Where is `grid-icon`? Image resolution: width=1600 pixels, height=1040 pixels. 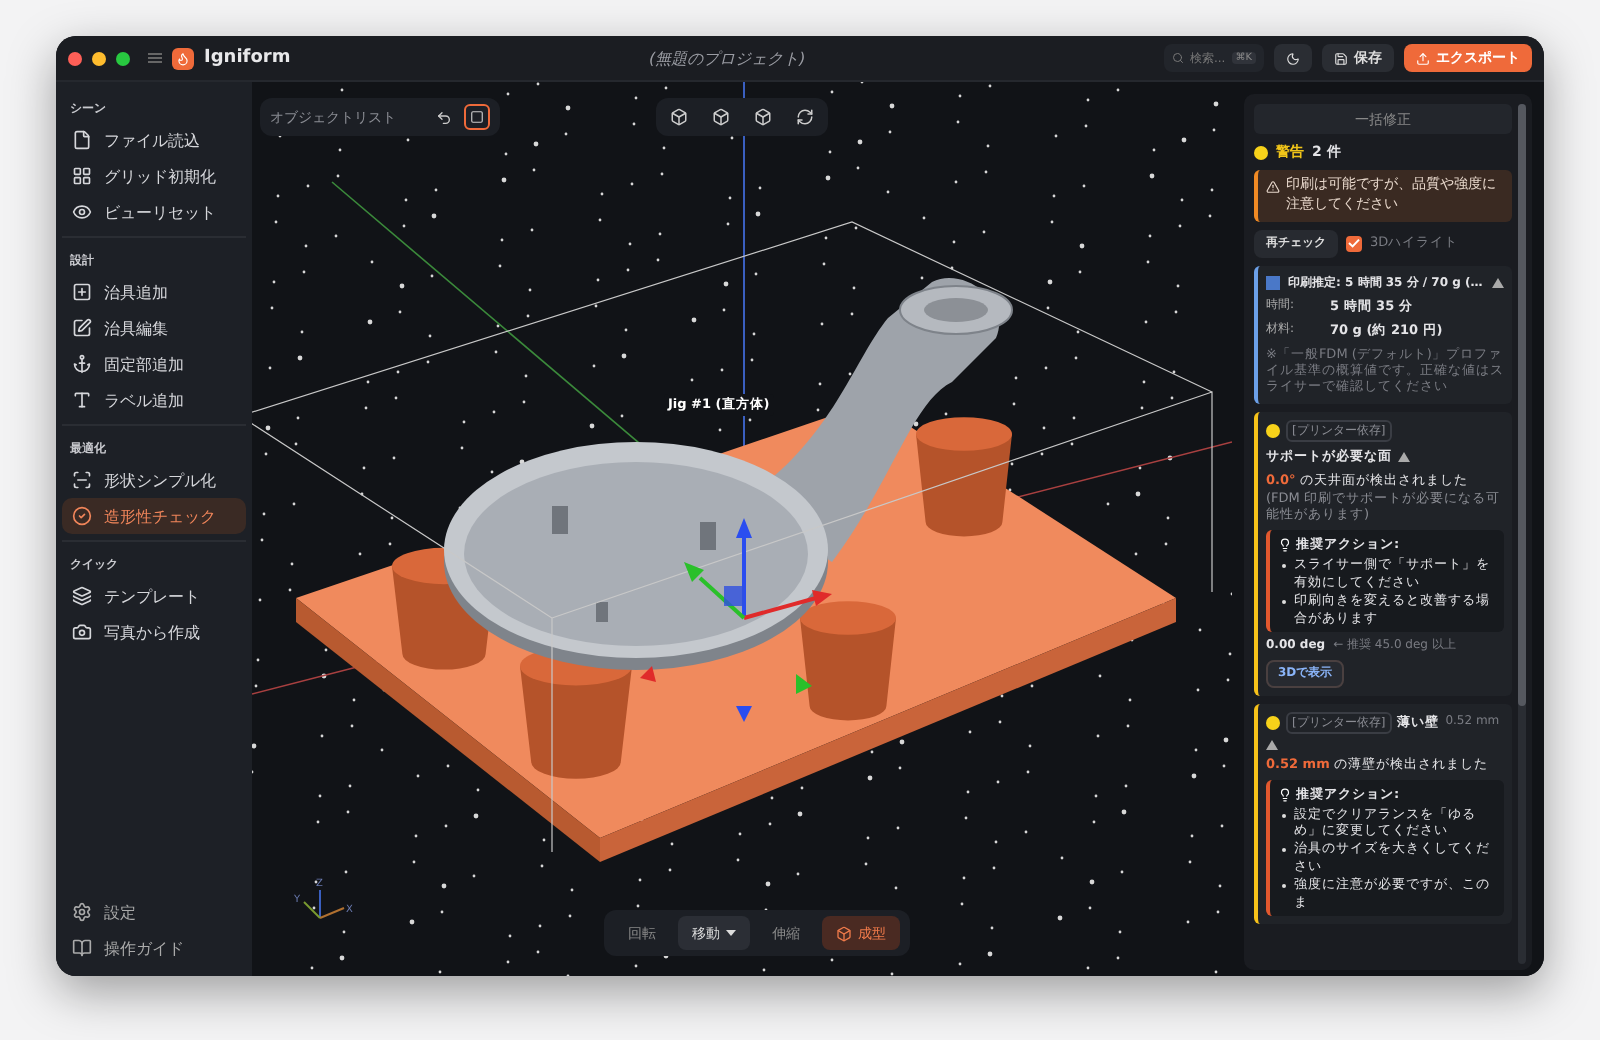 grid-icon is located at coordinates (82, 176).